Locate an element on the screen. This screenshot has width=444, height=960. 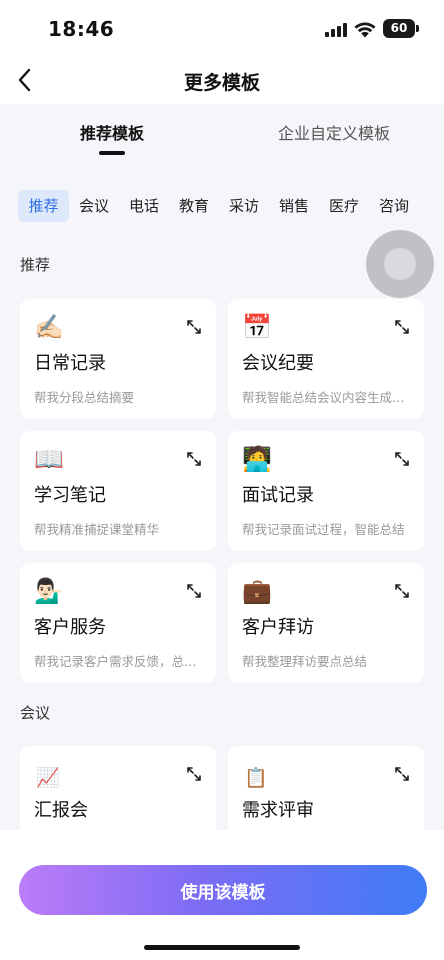
section-title-meeting: 会议 is located at coordinates (35, 713).